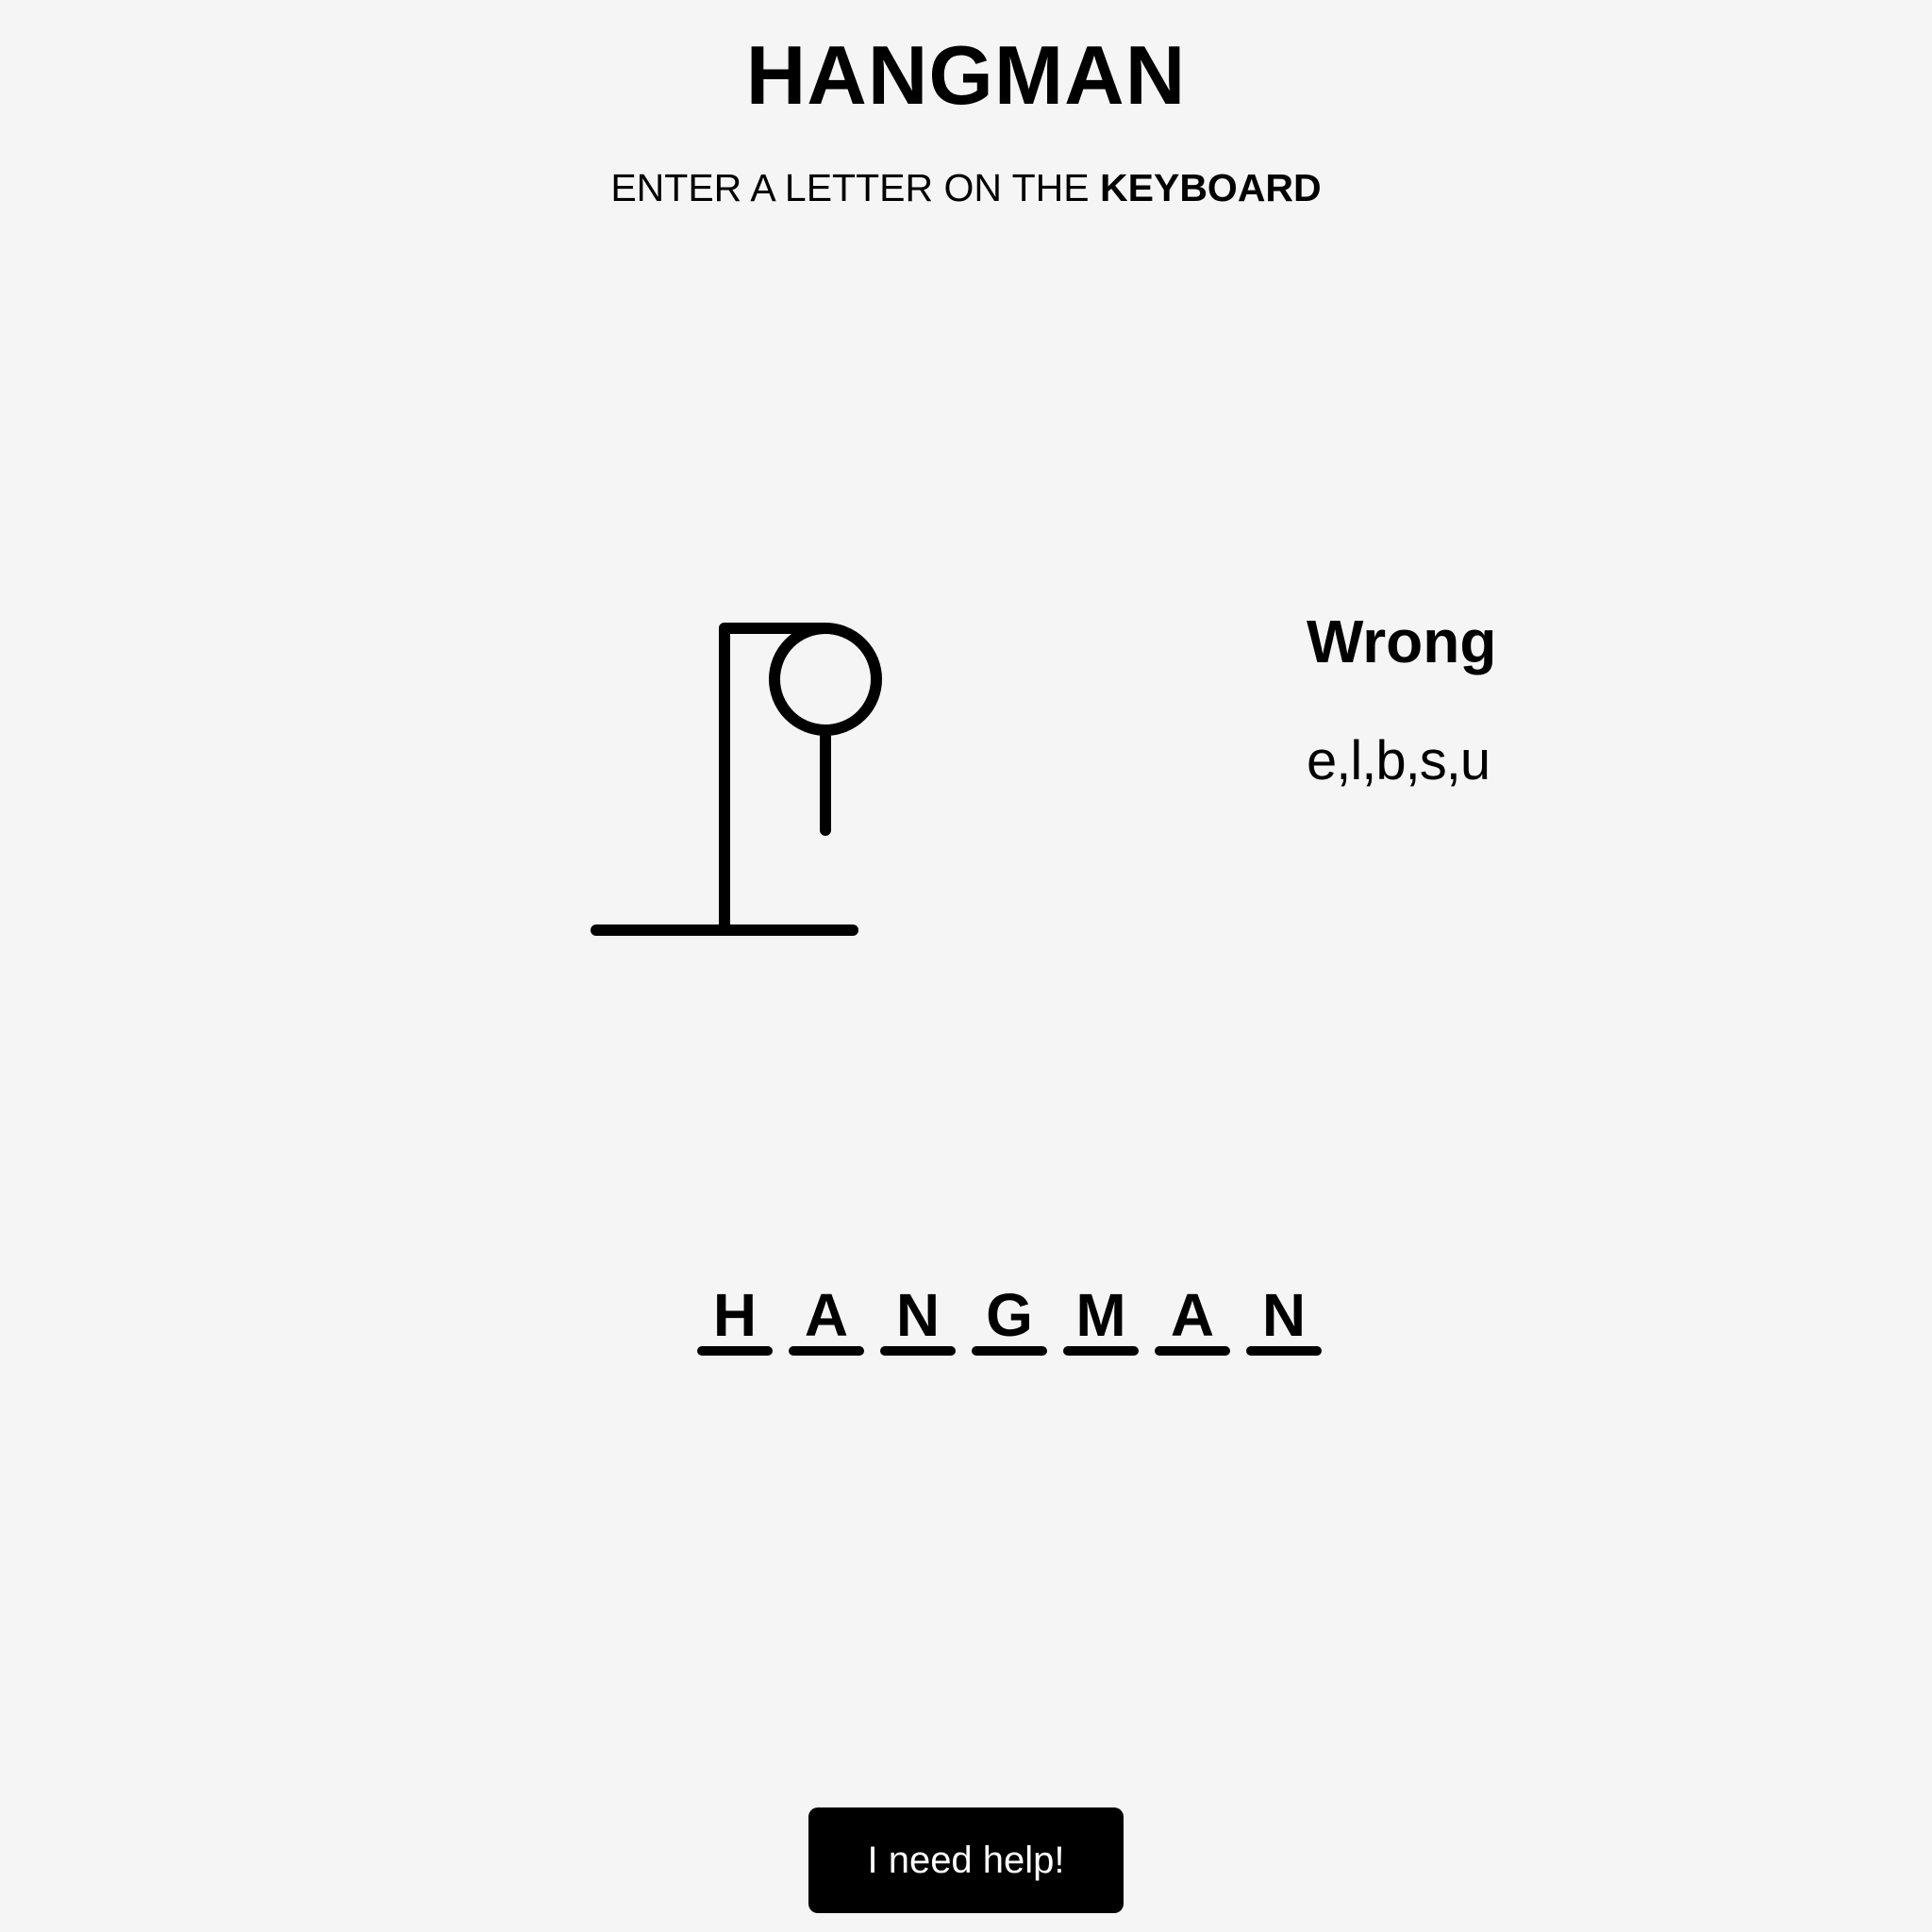  I want to click on letter: H, so click(735, 1315).